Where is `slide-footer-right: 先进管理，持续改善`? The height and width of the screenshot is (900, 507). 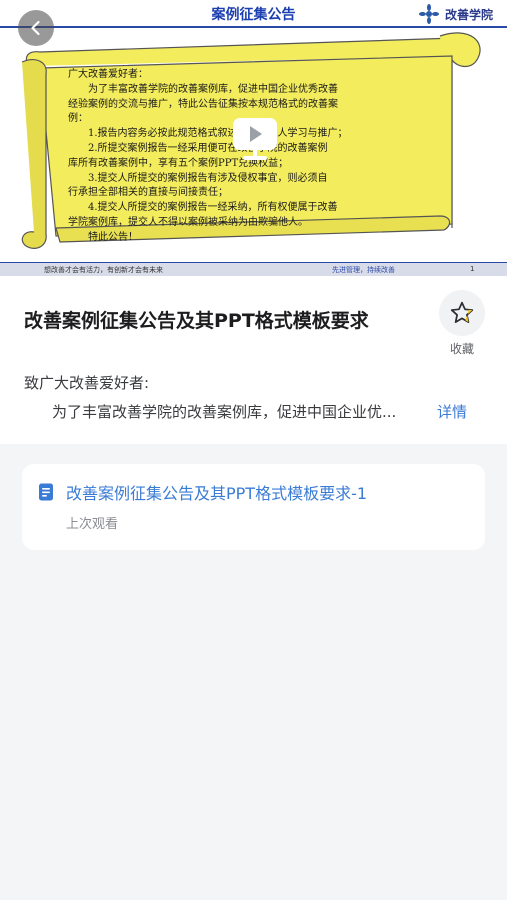 slide-footer-right: 先进管理，持续改善 is located at coordinates (363, 270).